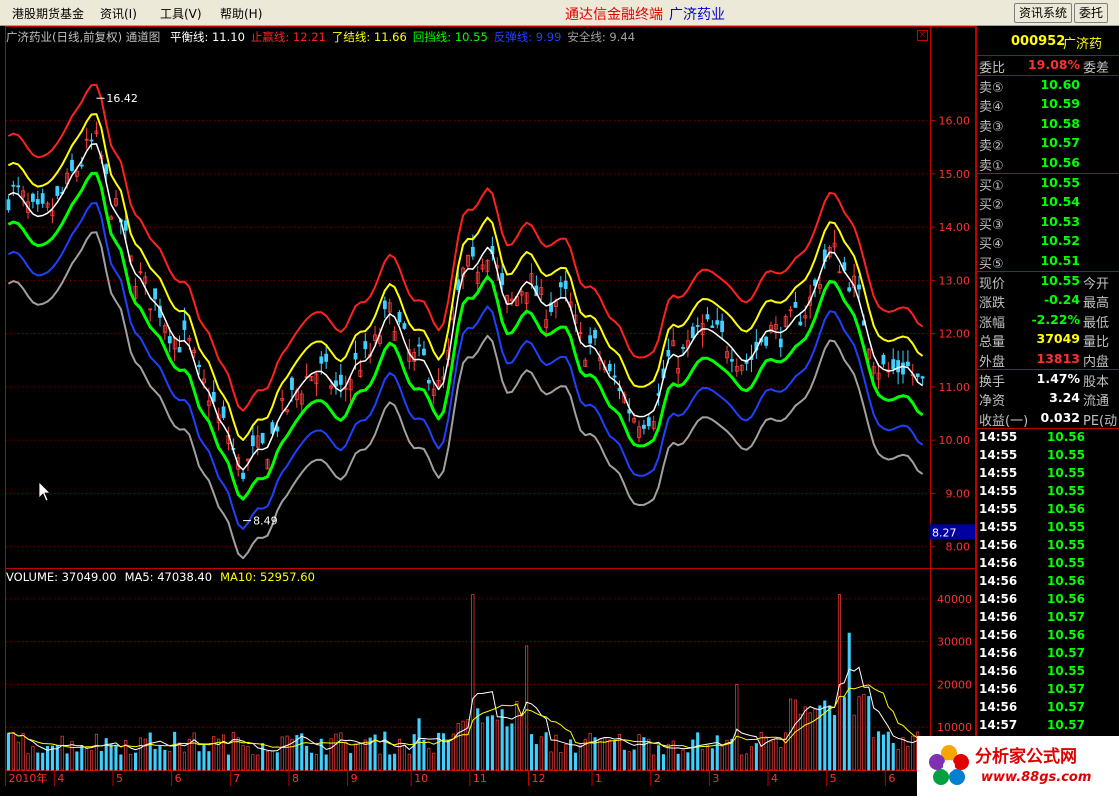 The height and width of the screenshot is (796, 1119). Describe the element at coordinates (1048, 636) in the screenshot. I see `tick-row: 14:56 10.56` at that location.